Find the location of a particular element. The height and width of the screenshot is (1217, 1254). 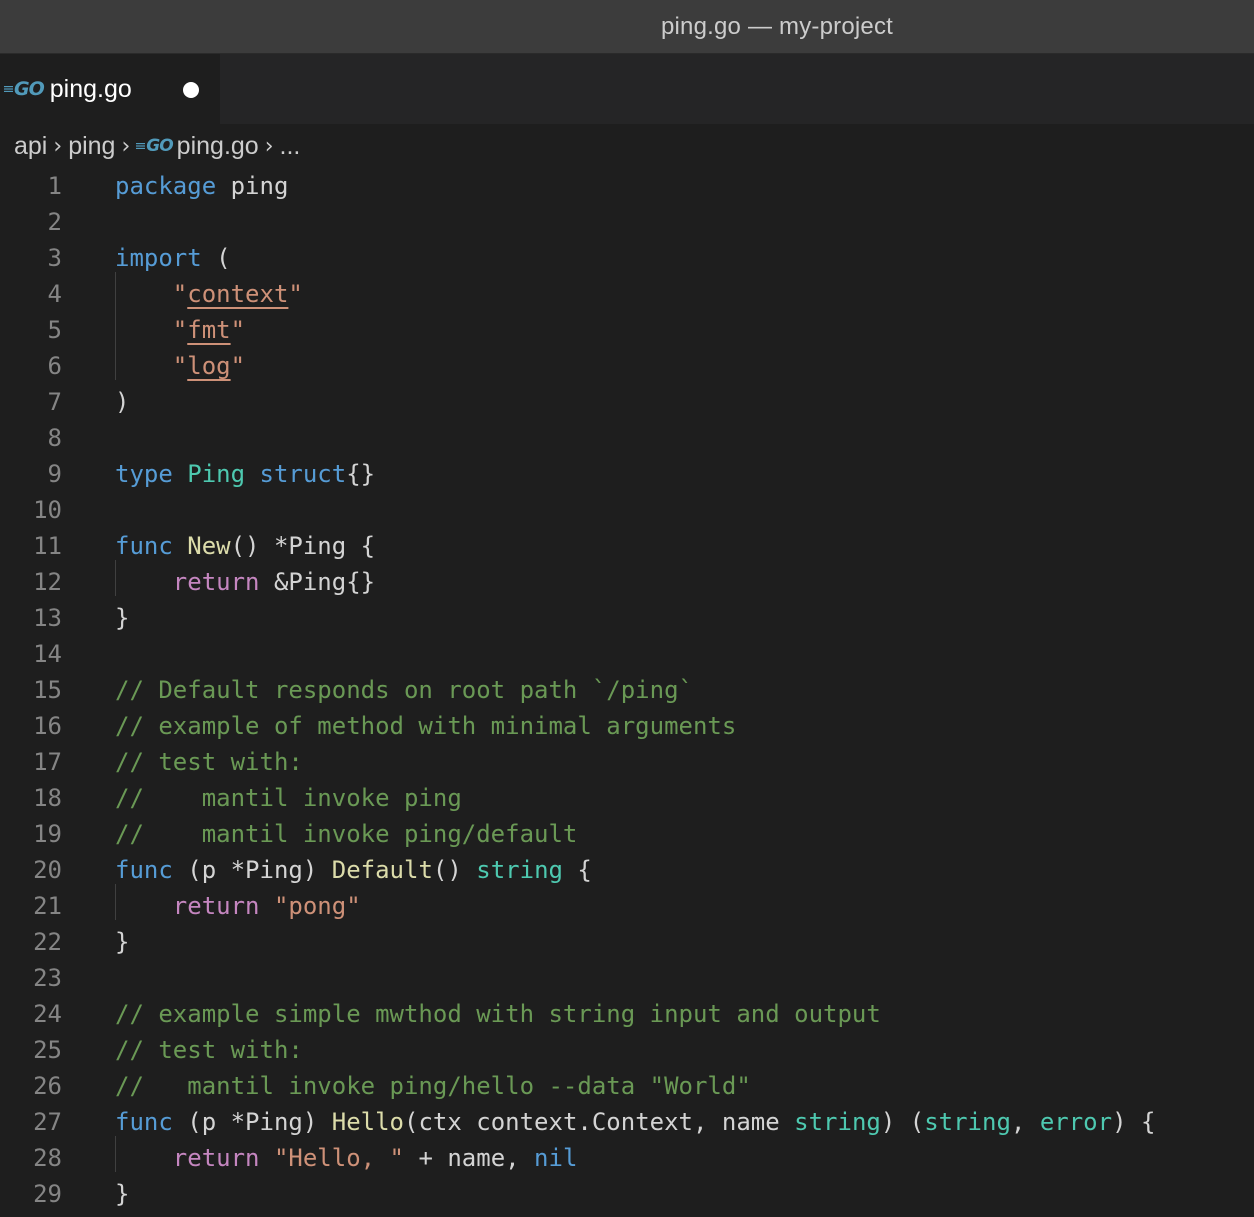

code-token: (ctx context.Context, name is located at coordinates (599, 1122).